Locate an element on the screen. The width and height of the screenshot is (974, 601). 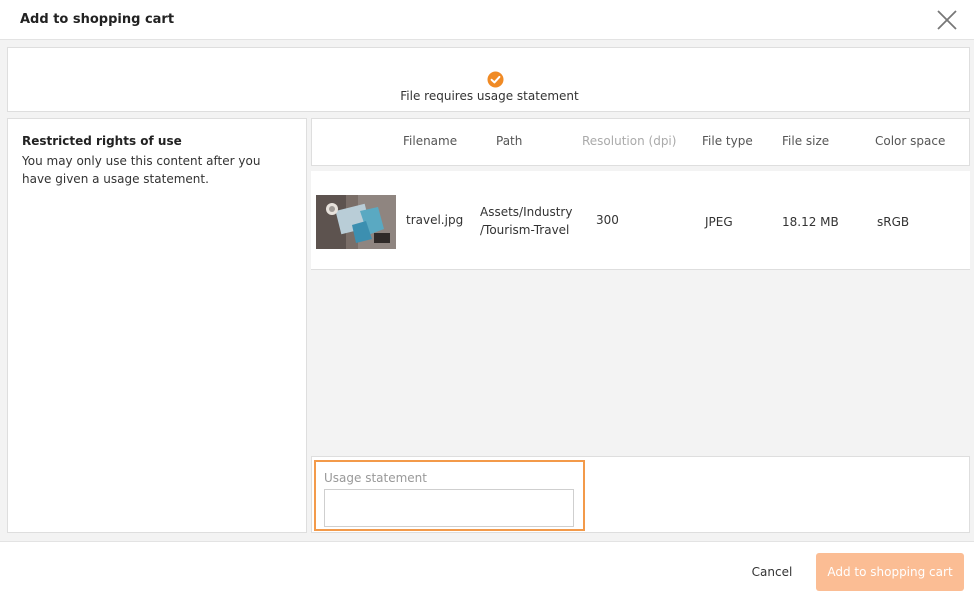
column-header-color-space: Color space is located at coordinates (910, 141).